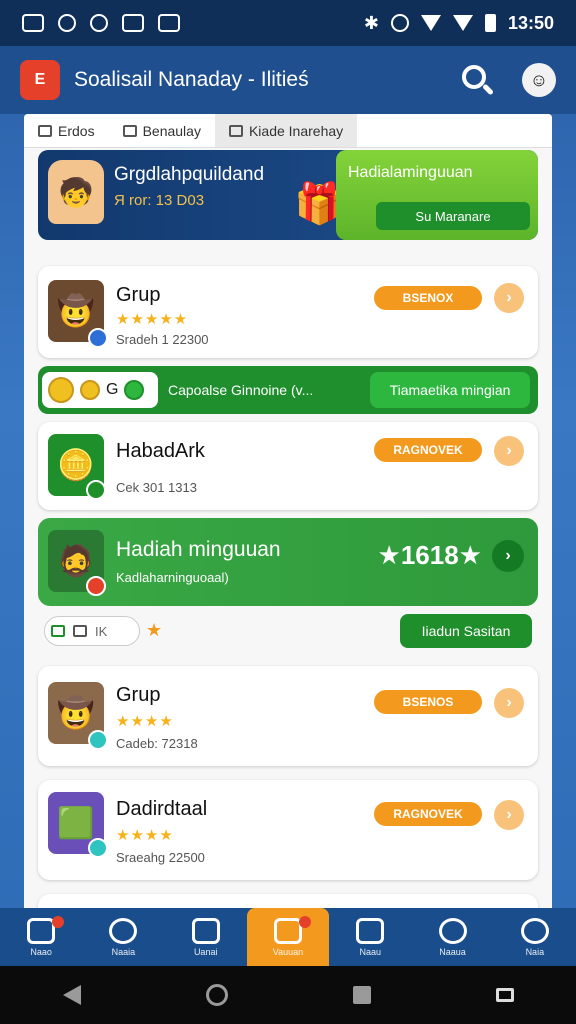 This screenshot has width=576, height=1024. I want to click on nav-item-people: Naaia, so click(123, 937).